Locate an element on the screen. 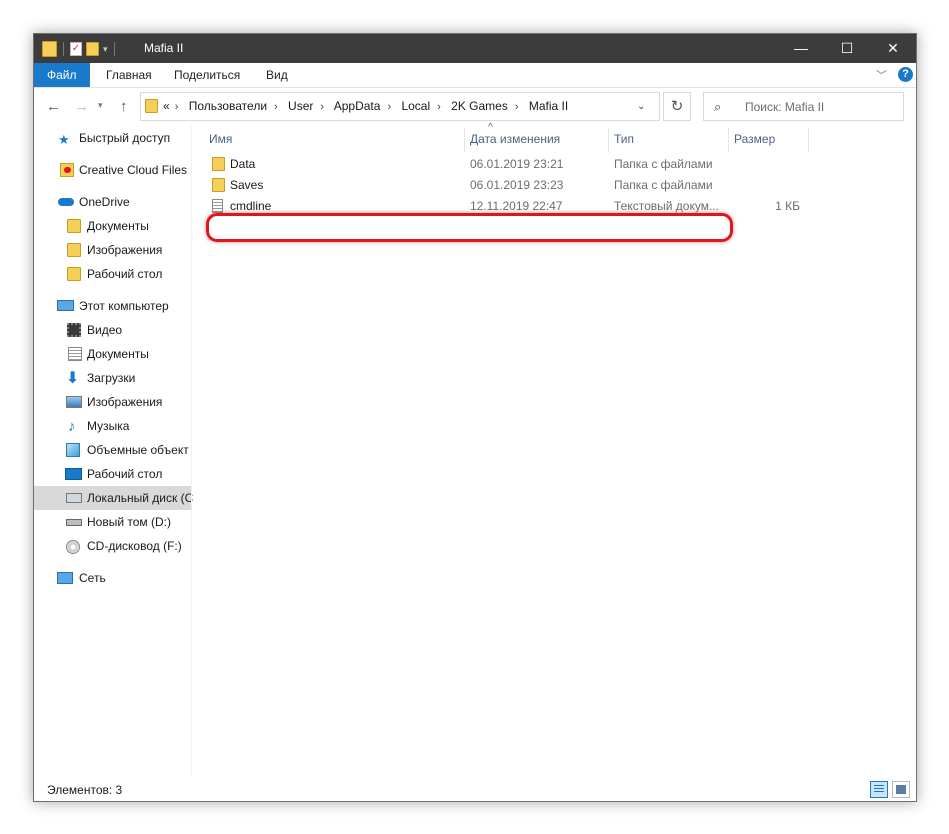 Image resolution: width=949 pixels, height=834 pixels. sidebar-item-downloads: ⬇ Загрузки is located at coordinates (112, 378).